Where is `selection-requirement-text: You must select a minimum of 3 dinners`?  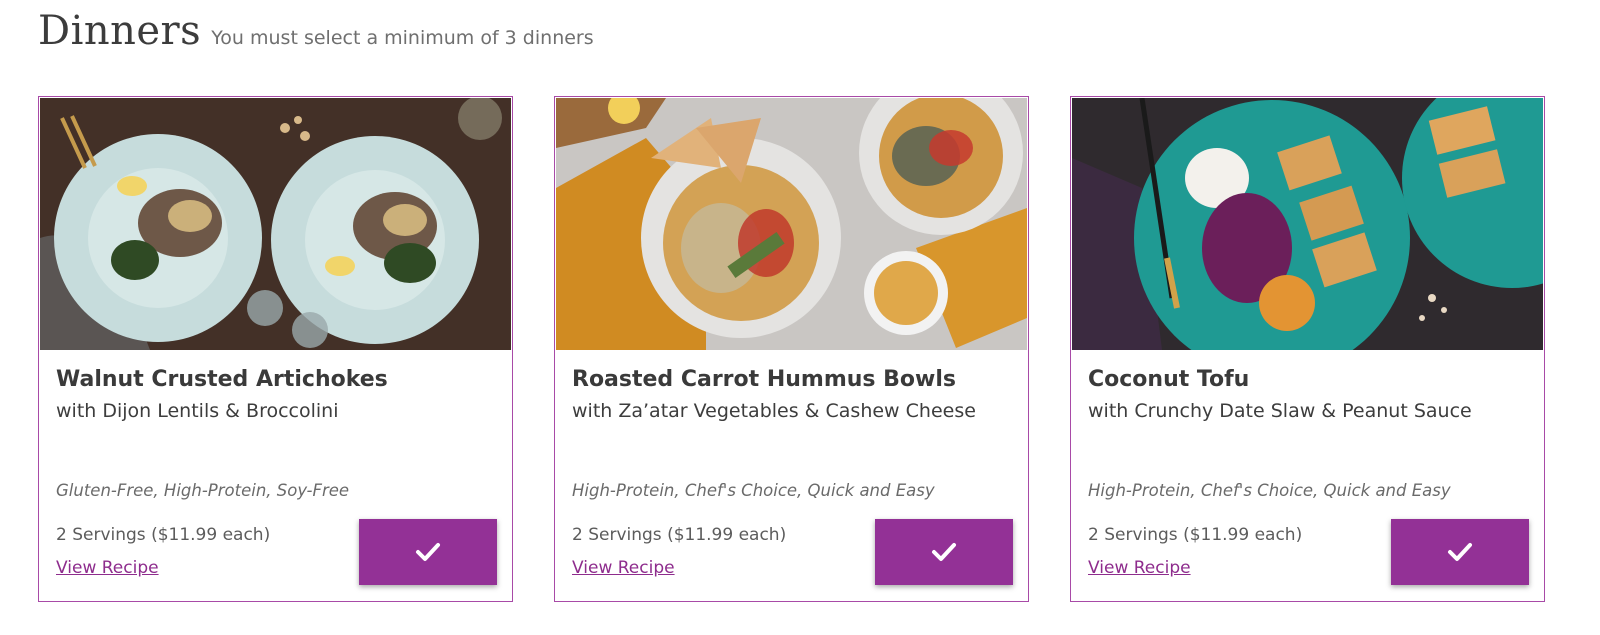
selection-requirement-text: You must select a minimum of 3 dinners is located at coordinates (402, 38).